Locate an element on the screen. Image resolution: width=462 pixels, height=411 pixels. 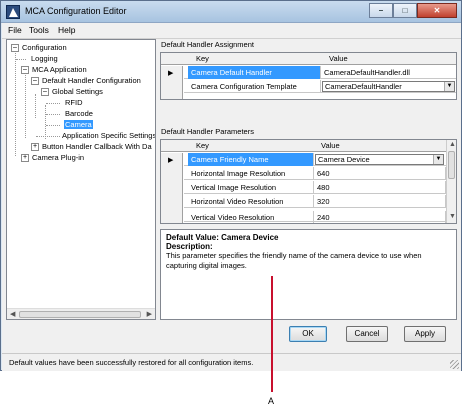
parameters-grid-header: Key Value is located at coordinates (308, 146).